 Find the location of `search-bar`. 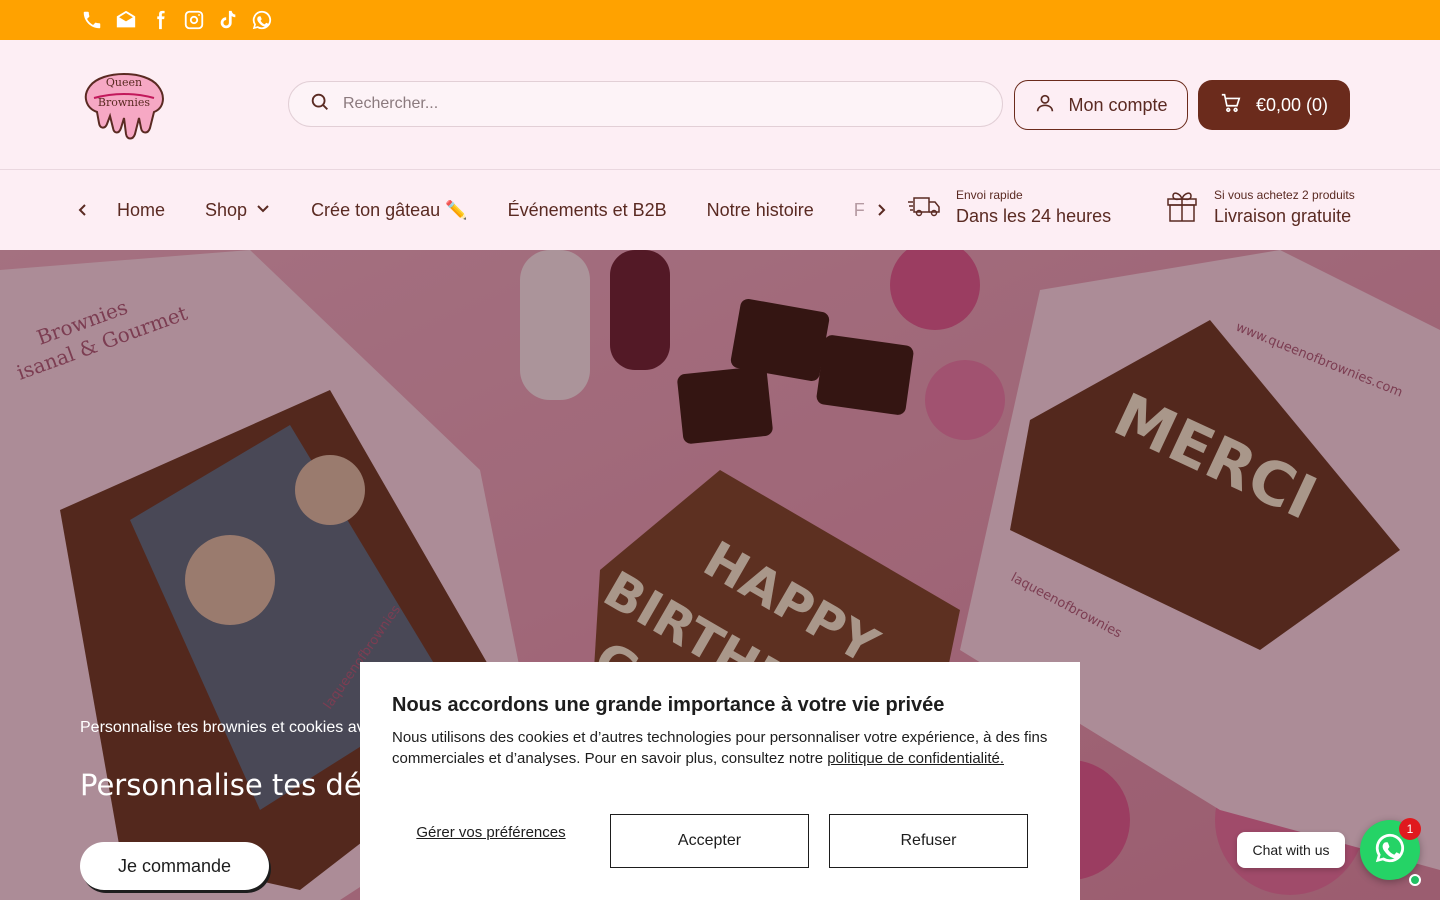

search-bar is located at coordinates (645, 104).